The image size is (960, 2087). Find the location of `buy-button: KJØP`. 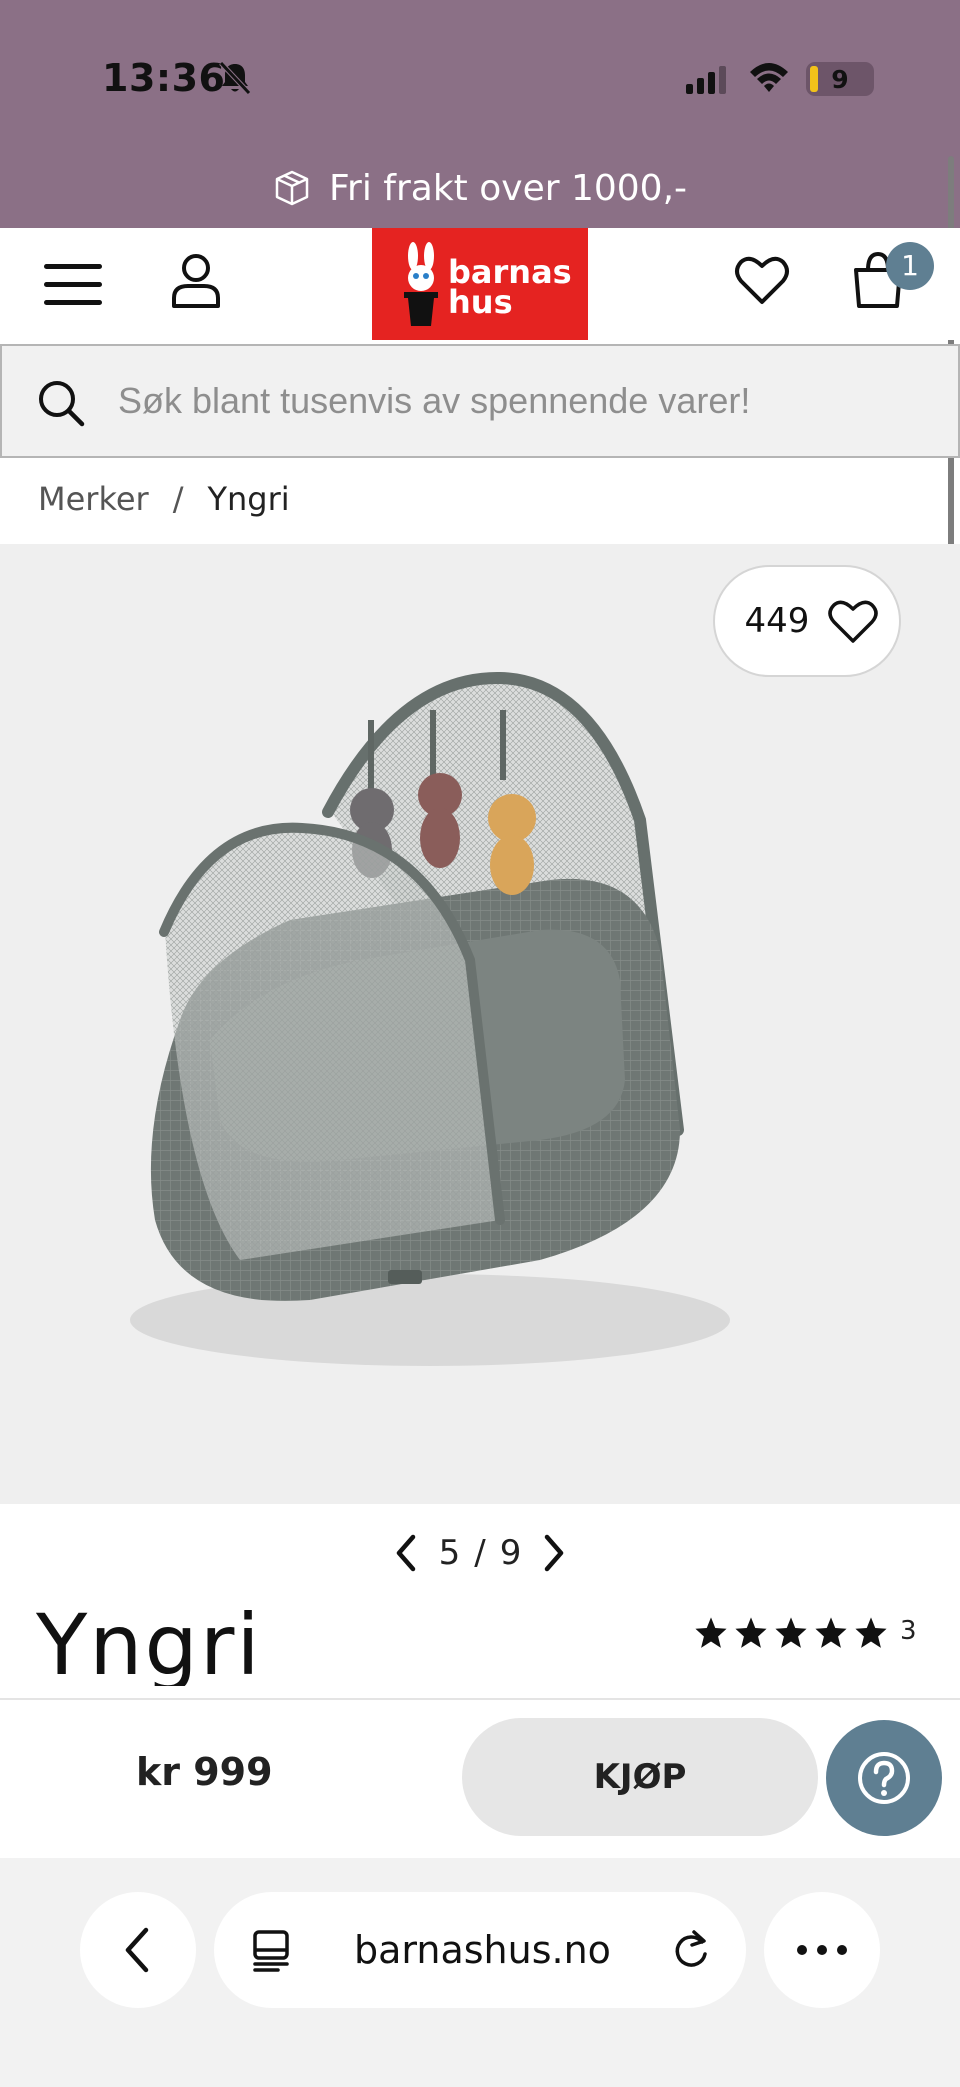

buy-button: KJØP is located at coordinates (640, 1777).